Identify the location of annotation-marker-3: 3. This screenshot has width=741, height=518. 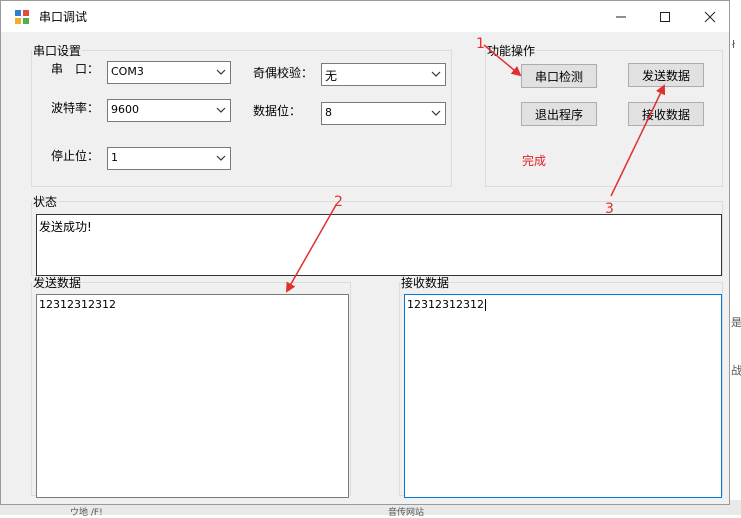
(609, 209).